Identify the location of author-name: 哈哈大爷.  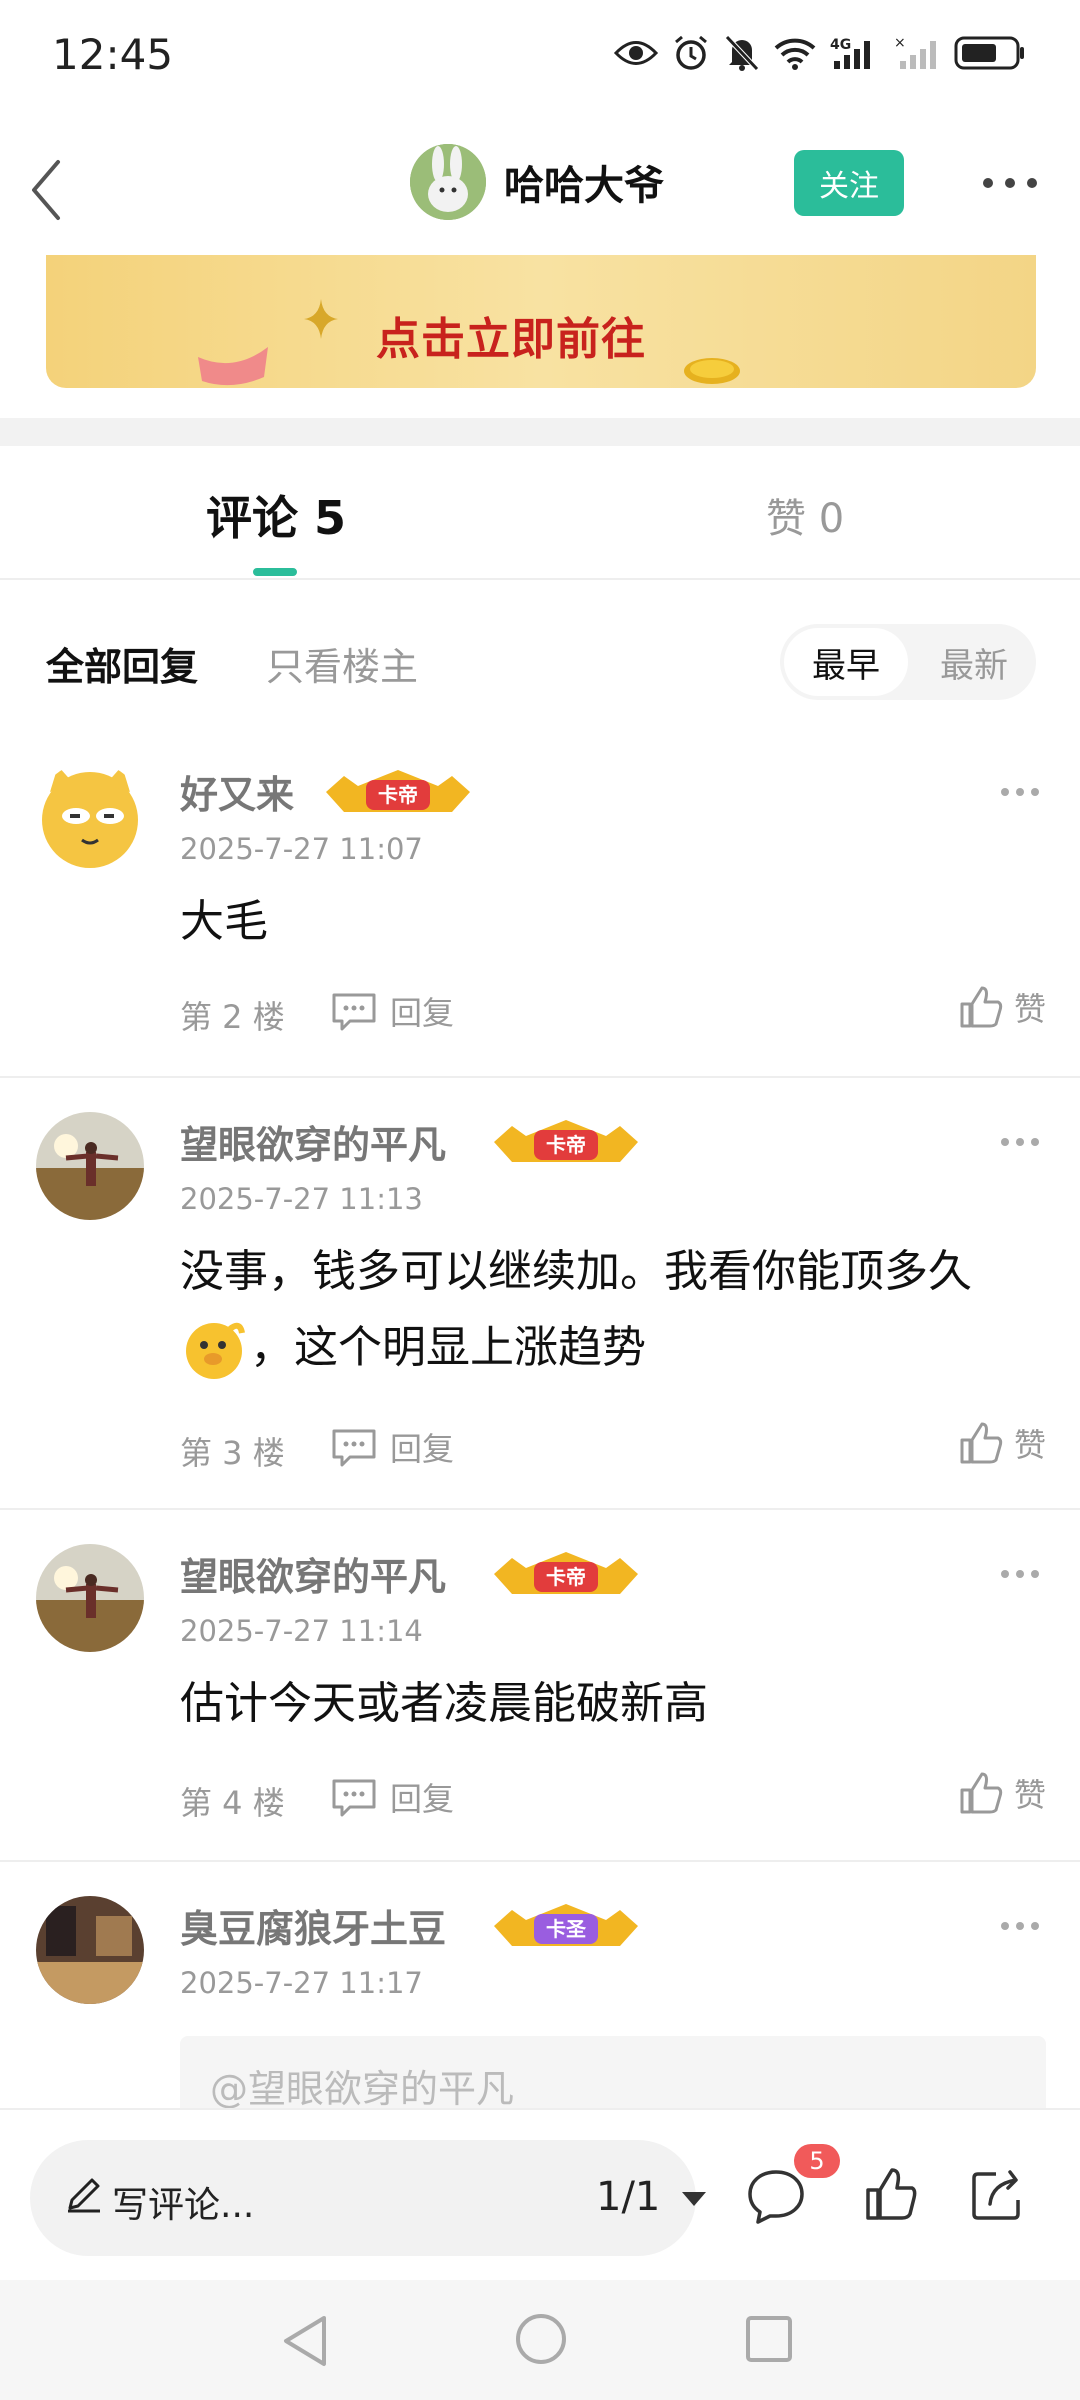
(584, 182).